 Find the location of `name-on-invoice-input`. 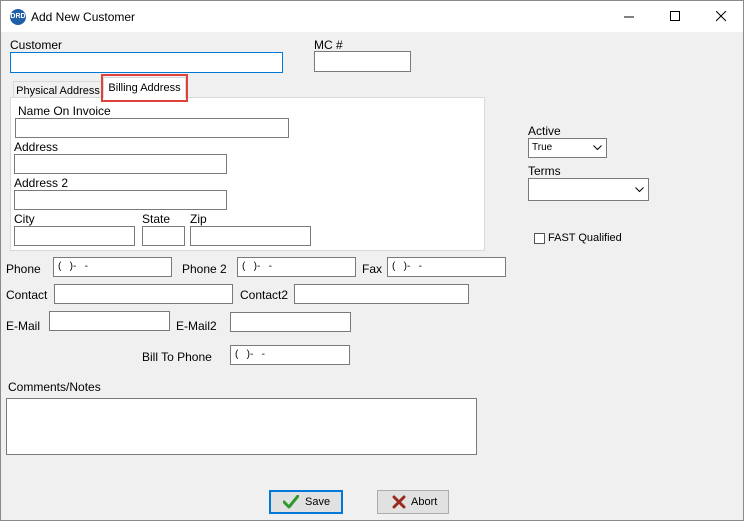

name-on-invoice-input is located at coordinates (152, 128).